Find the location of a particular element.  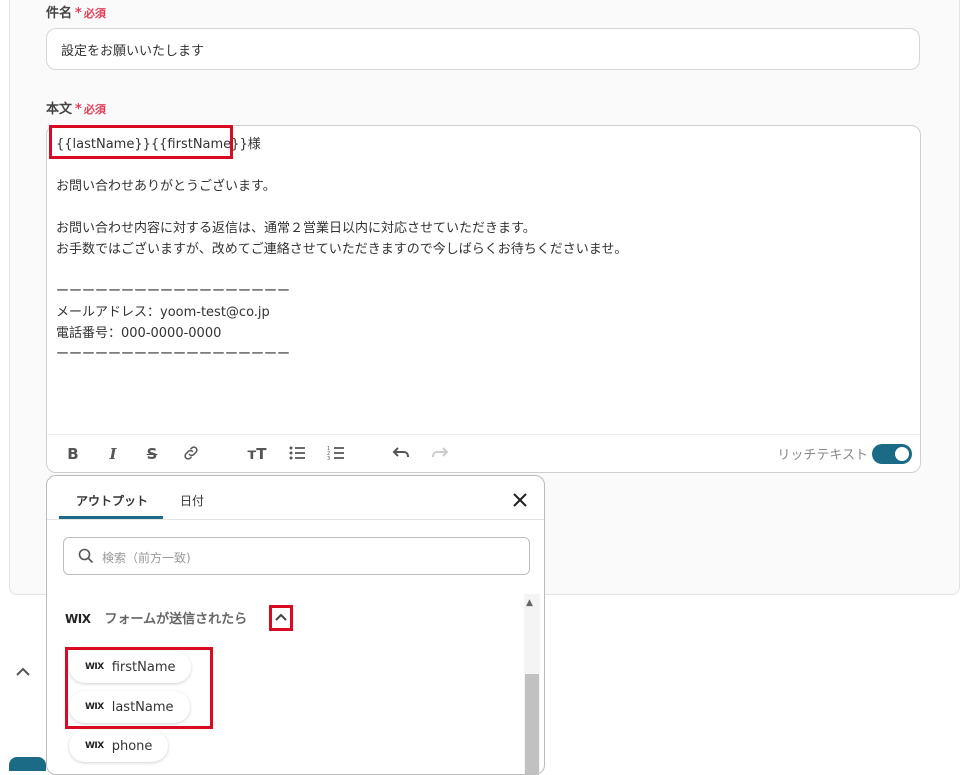

link-icon is located at coordinates (191, 454).